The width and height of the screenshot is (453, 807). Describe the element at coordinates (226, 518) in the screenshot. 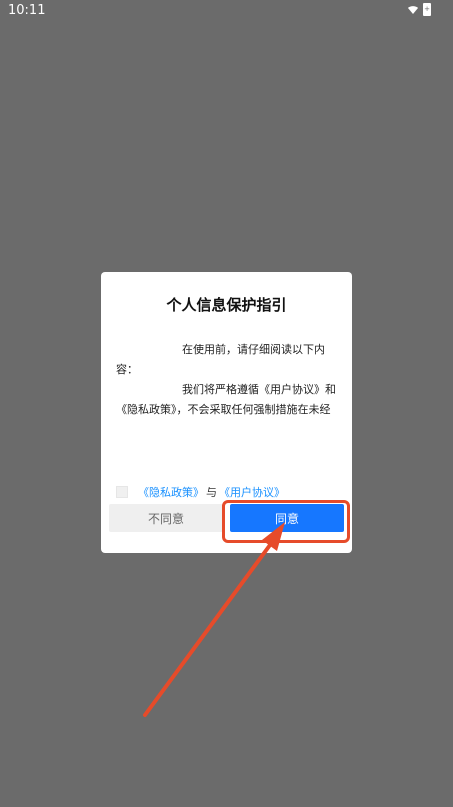

I see `dialog-buttons: 不同意 同意` at that location.